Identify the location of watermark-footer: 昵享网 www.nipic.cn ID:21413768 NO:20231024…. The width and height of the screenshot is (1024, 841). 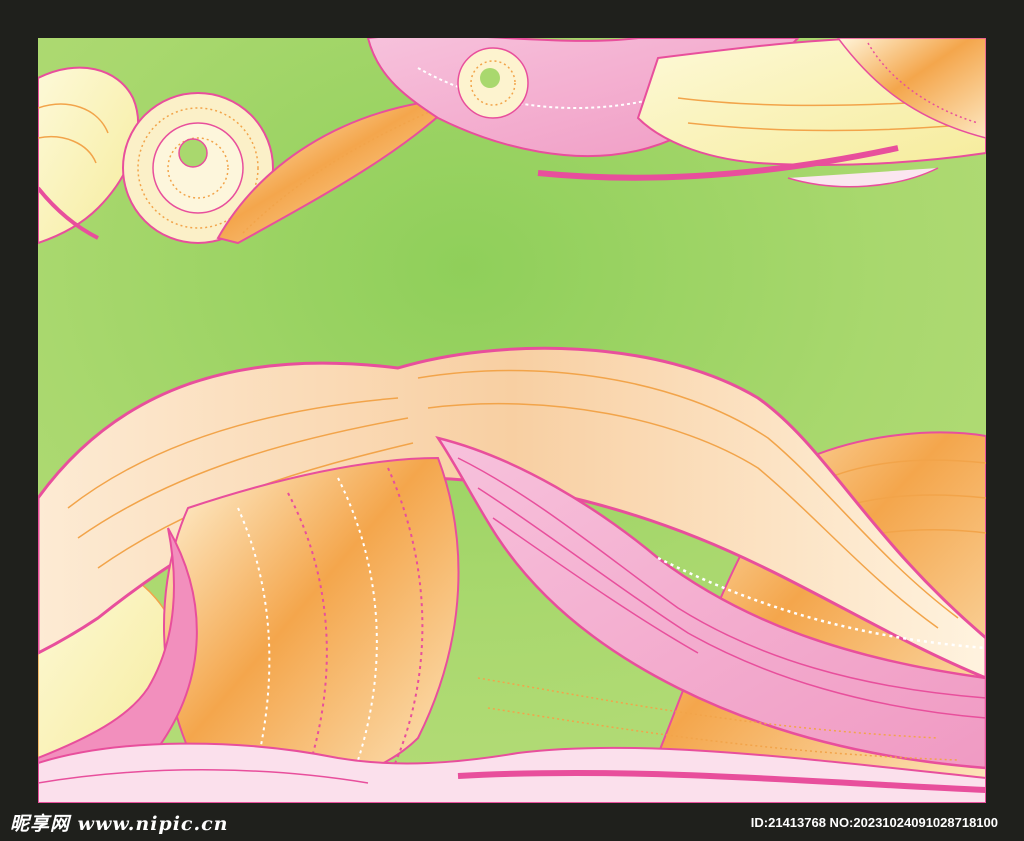
(512, 822).